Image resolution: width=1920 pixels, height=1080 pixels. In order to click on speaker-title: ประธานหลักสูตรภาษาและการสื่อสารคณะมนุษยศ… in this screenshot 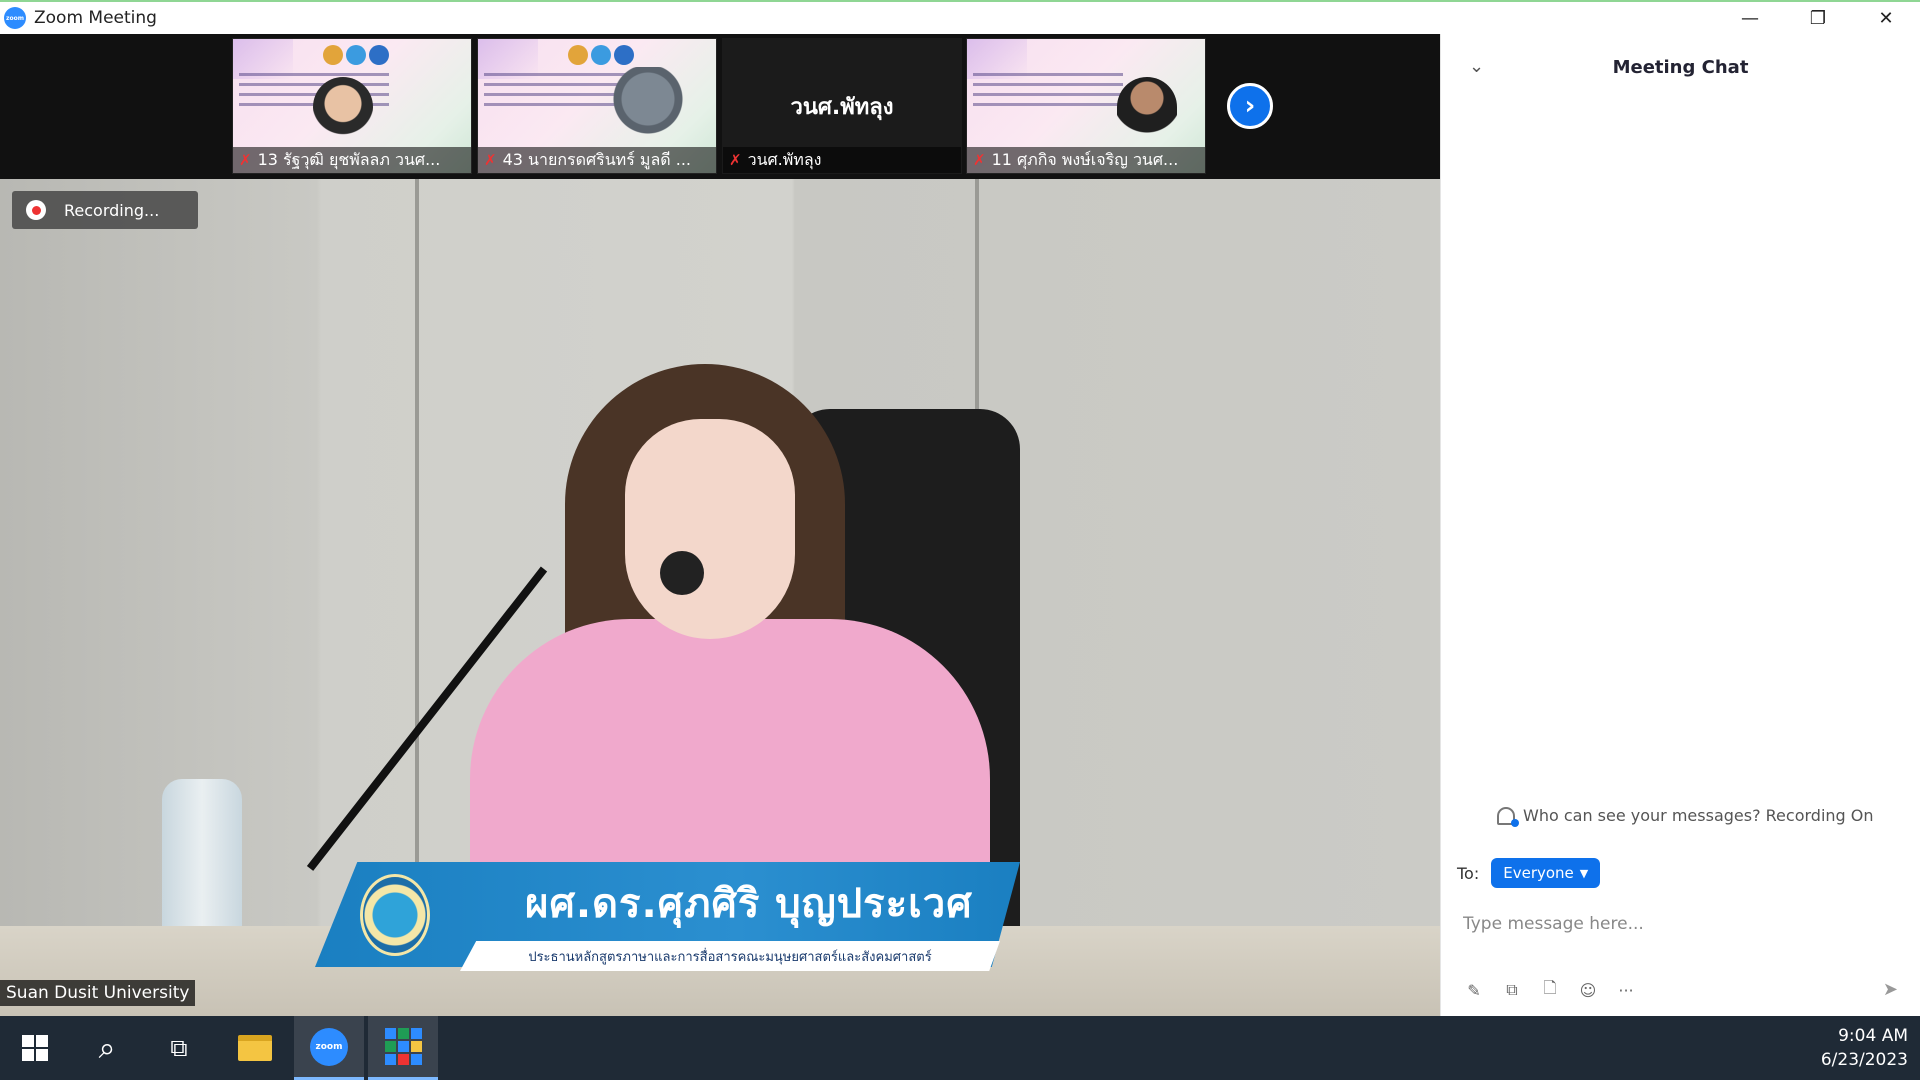, I will do `click(730, 956)`.